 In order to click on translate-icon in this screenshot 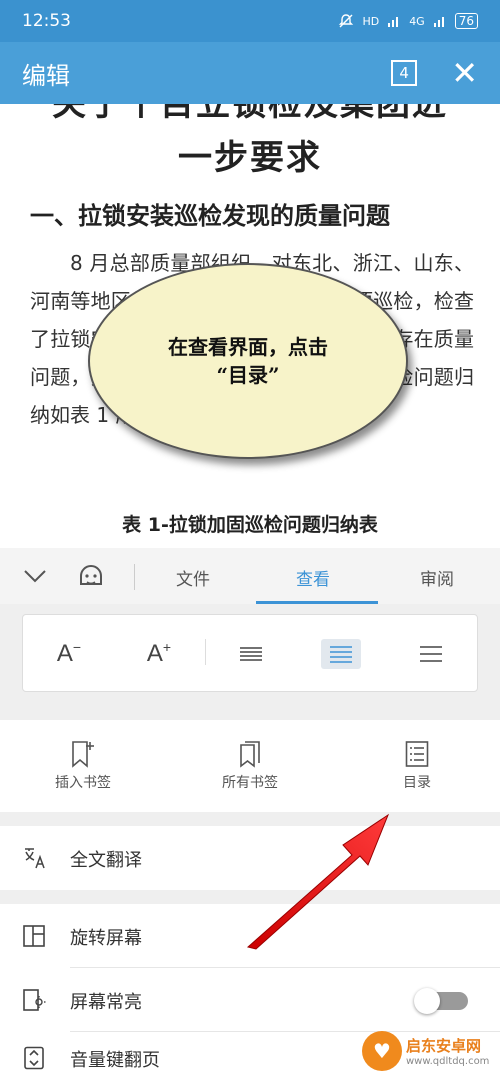, I will do `click(35, 858)`.